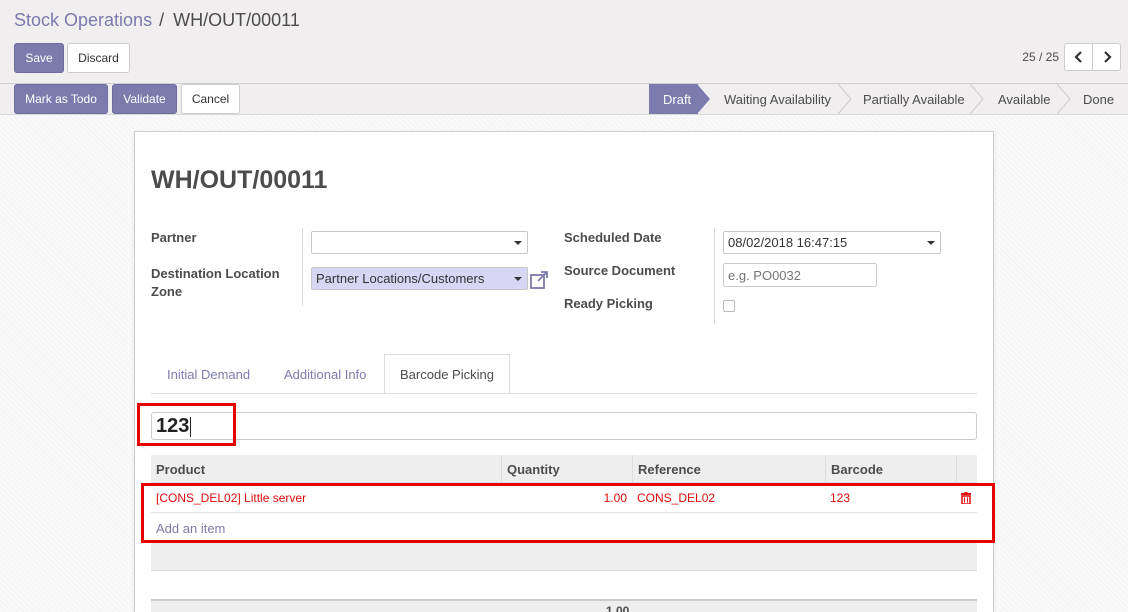 This screenshot has width=1128, height=612. What do you see at coordinates (144, 99) in the screenshot?
I see `validate-button: Validate` at bounding box center [144, 99].